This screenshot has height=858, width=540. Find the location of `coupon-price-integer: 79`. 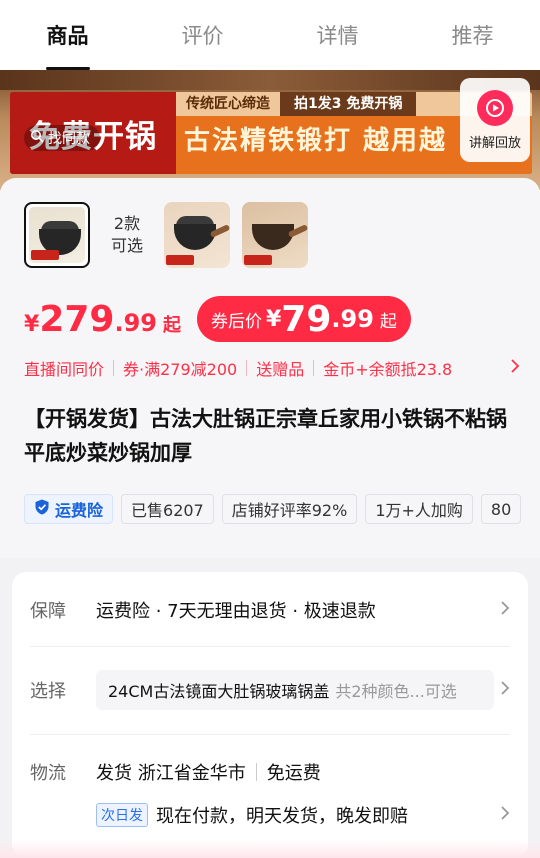

coupon-price-integer: 79 is located at coordinates (306, 319).